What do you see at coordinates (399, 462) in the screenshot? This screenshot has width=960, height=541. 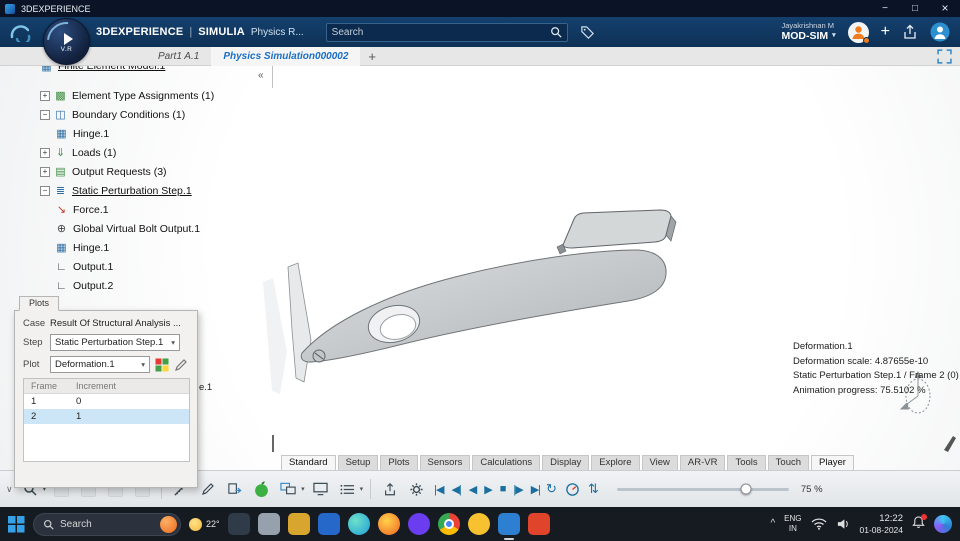 I see `tab-plots: Plots` at bounding box center [399, 462].